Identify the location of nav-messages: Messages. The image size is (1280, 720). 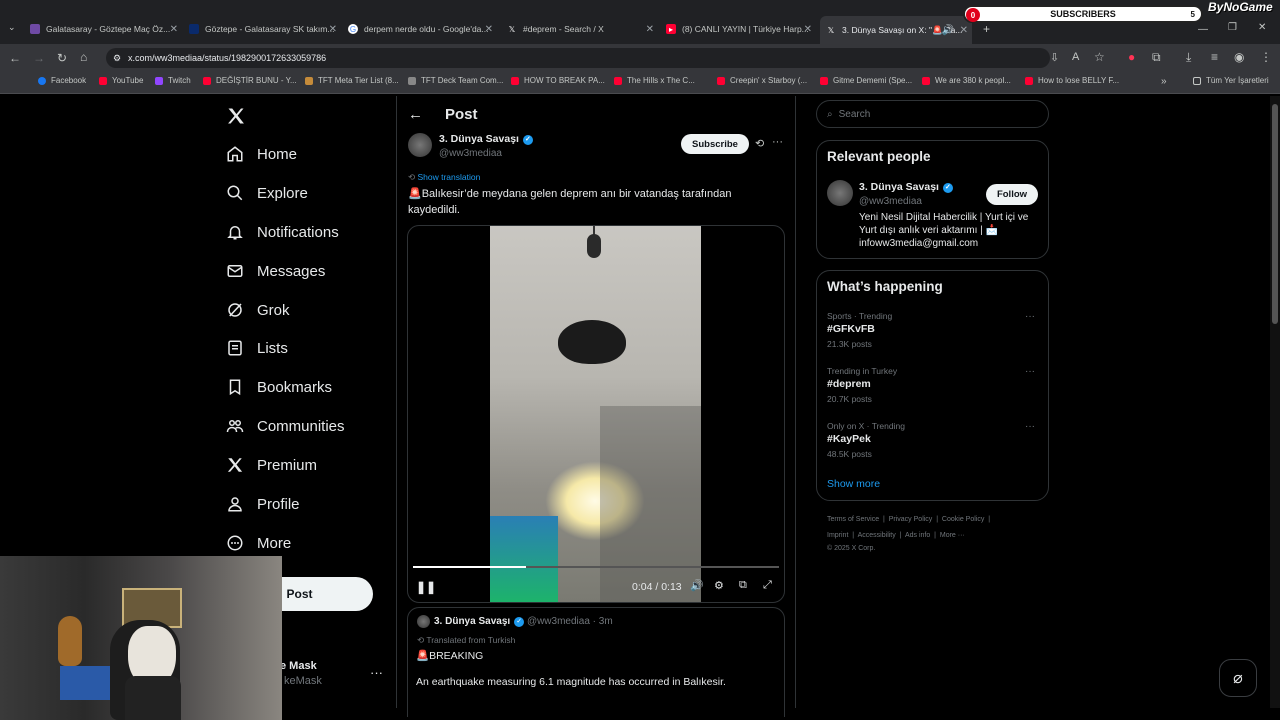
(275, 271).